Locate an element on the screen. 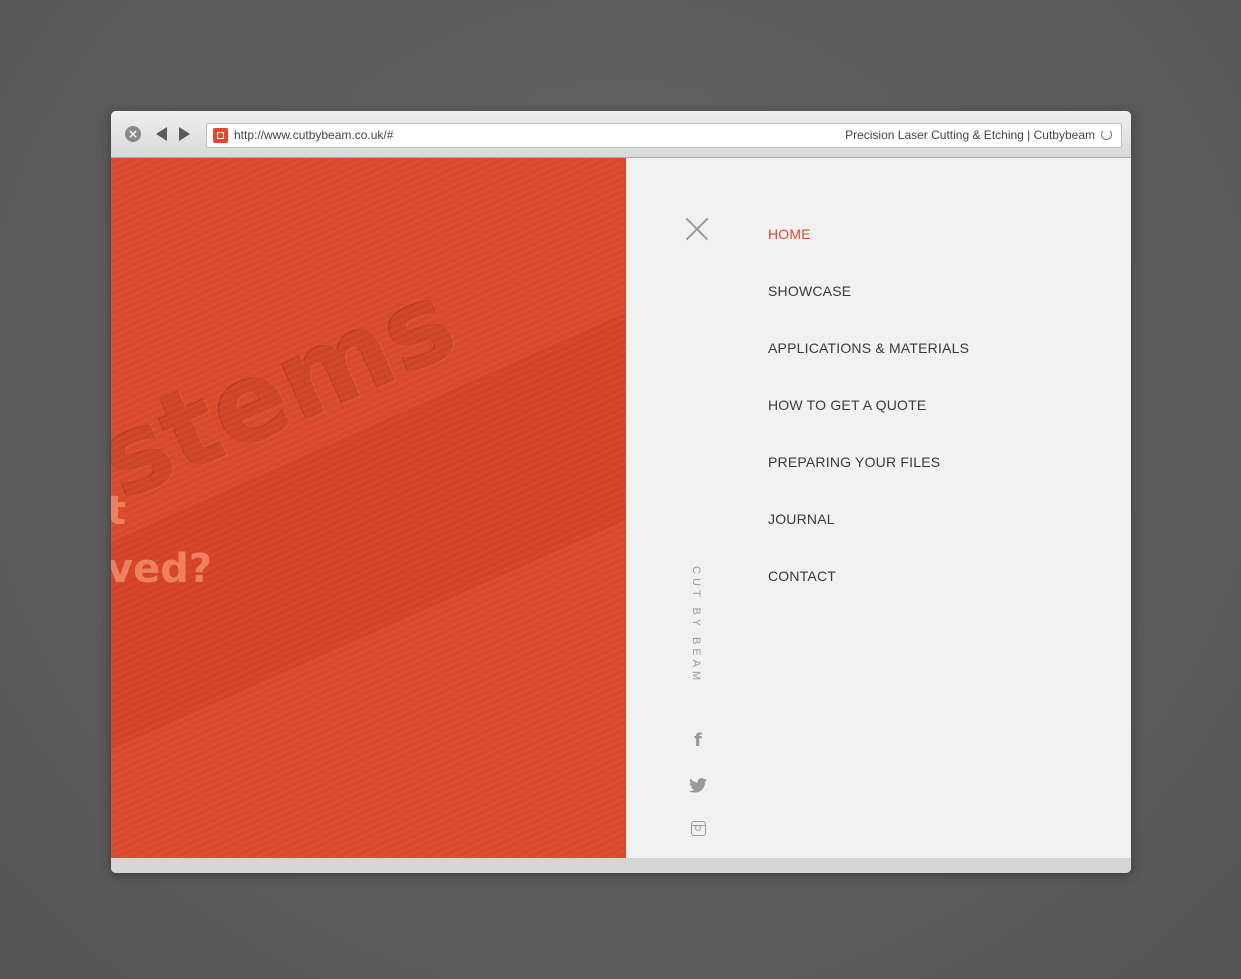 The image size is (1241, 979). menu-item-showcase: SHOWCASE is located at coordinates (868, 311).